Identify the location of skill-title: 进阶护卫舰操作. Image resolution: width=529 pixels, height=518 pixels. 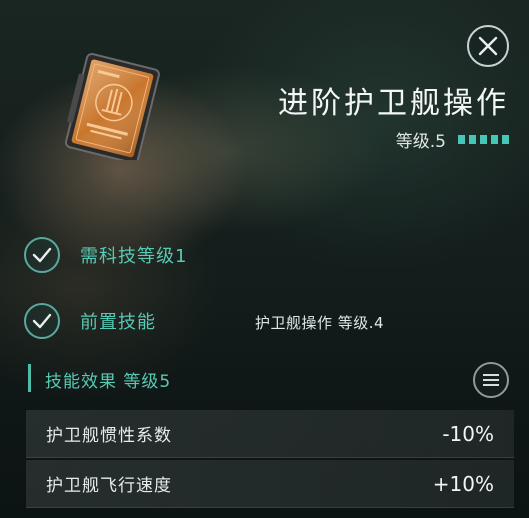
(393, 103).